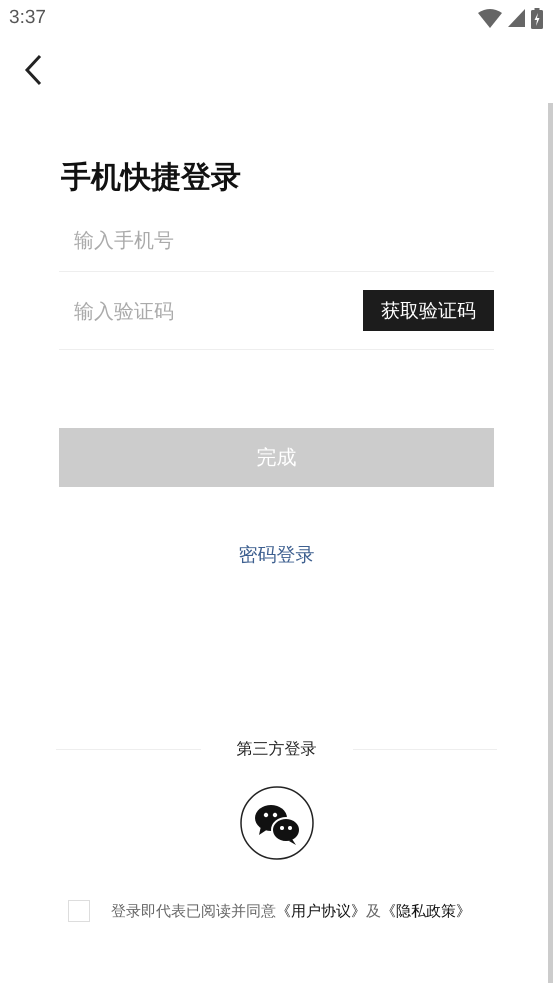  I want to click on password-login-link: 密码登录, so click(276, 555).